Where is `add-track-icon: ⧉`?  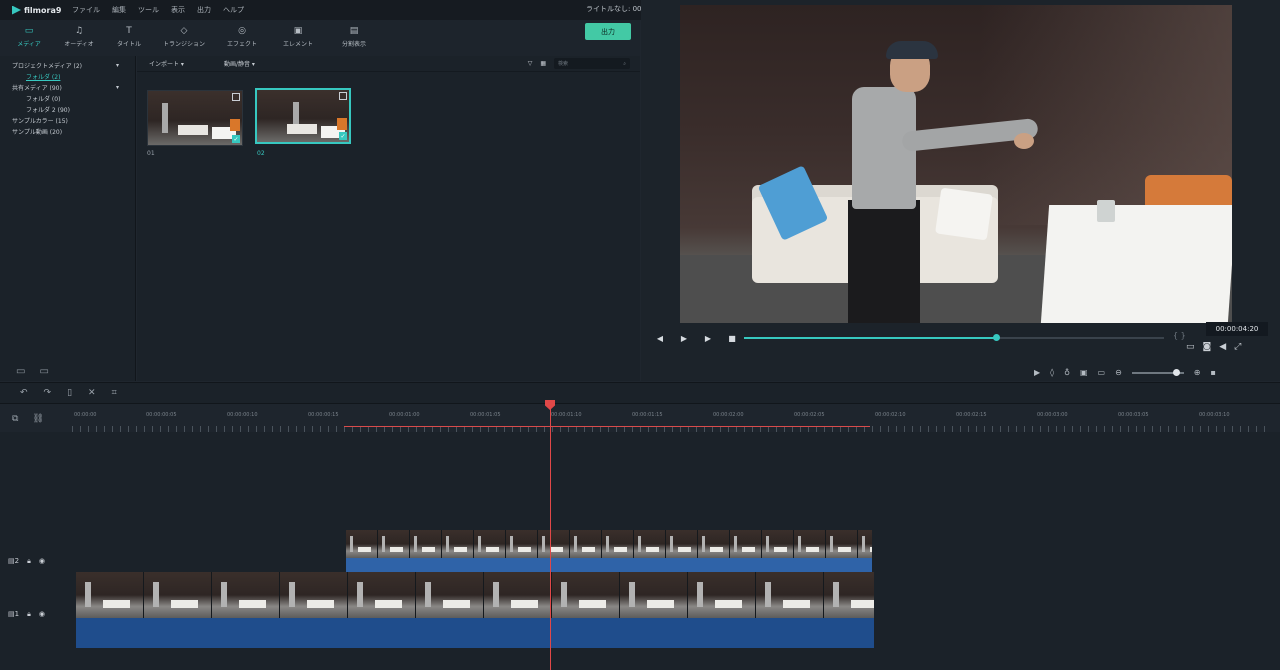
add-track-icon: ⧉ is located at coordinates (15, 419).